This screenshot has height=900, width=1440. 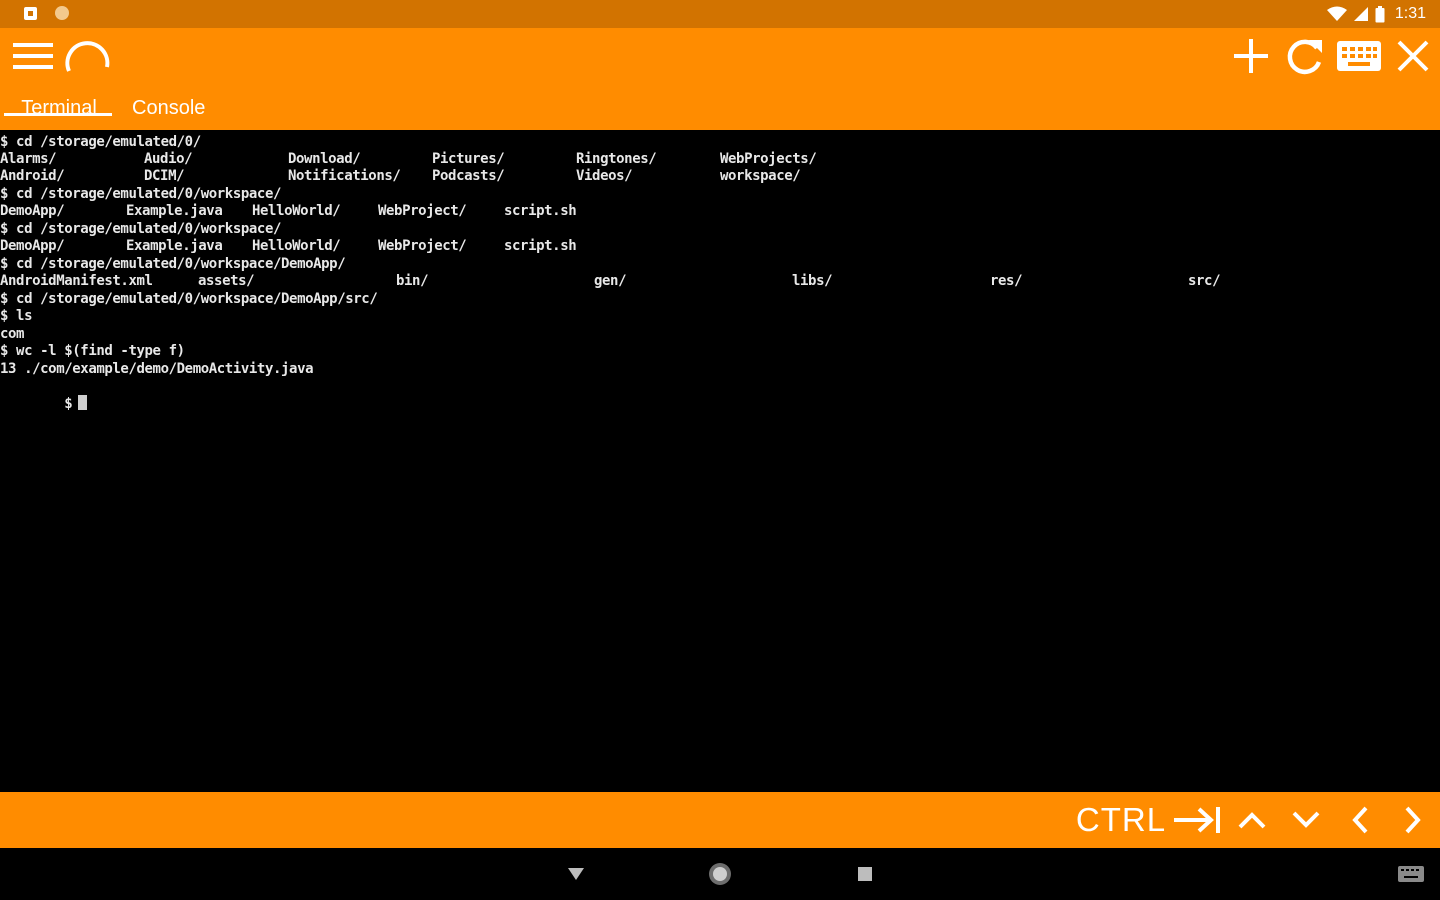 What do you see at coordinates (1305, 56) in the screenshot?
I see `refresh-icon` at bounding box center [1305, 56].